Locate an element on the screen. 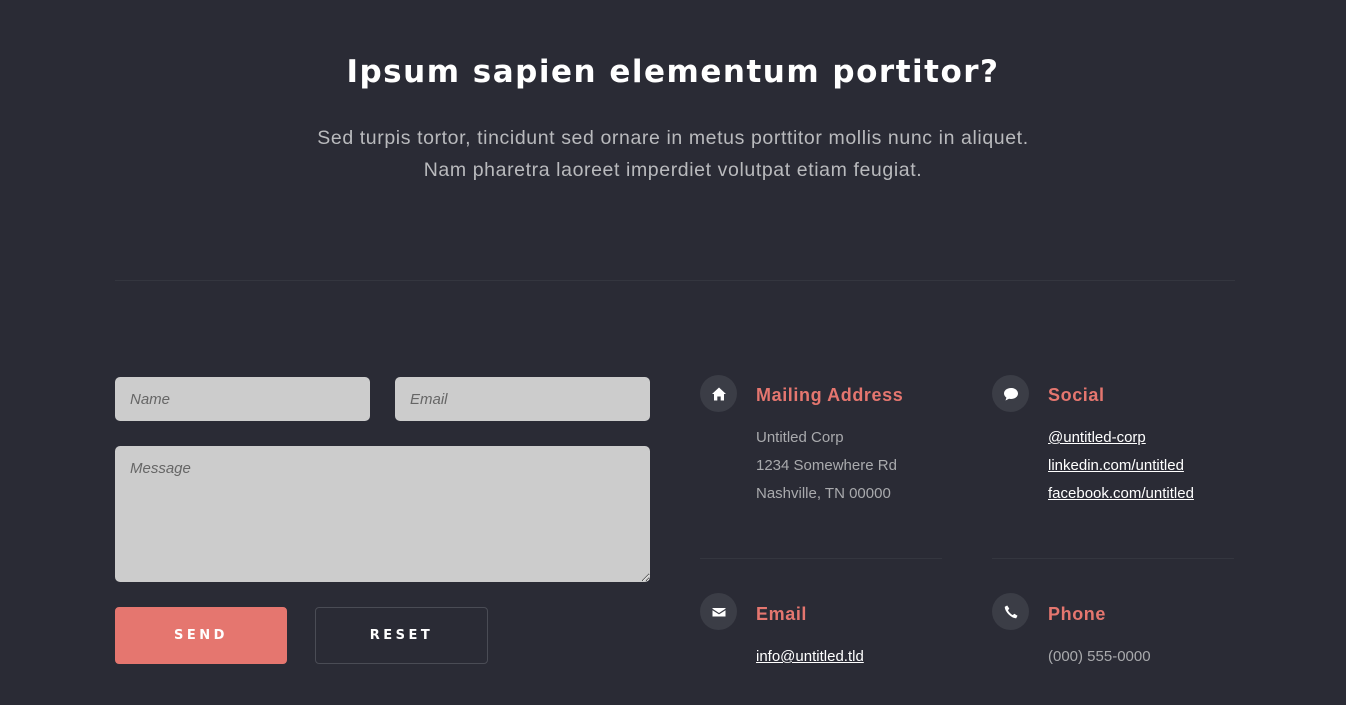  reset-button: RESET is located at coordinates (401, 635).